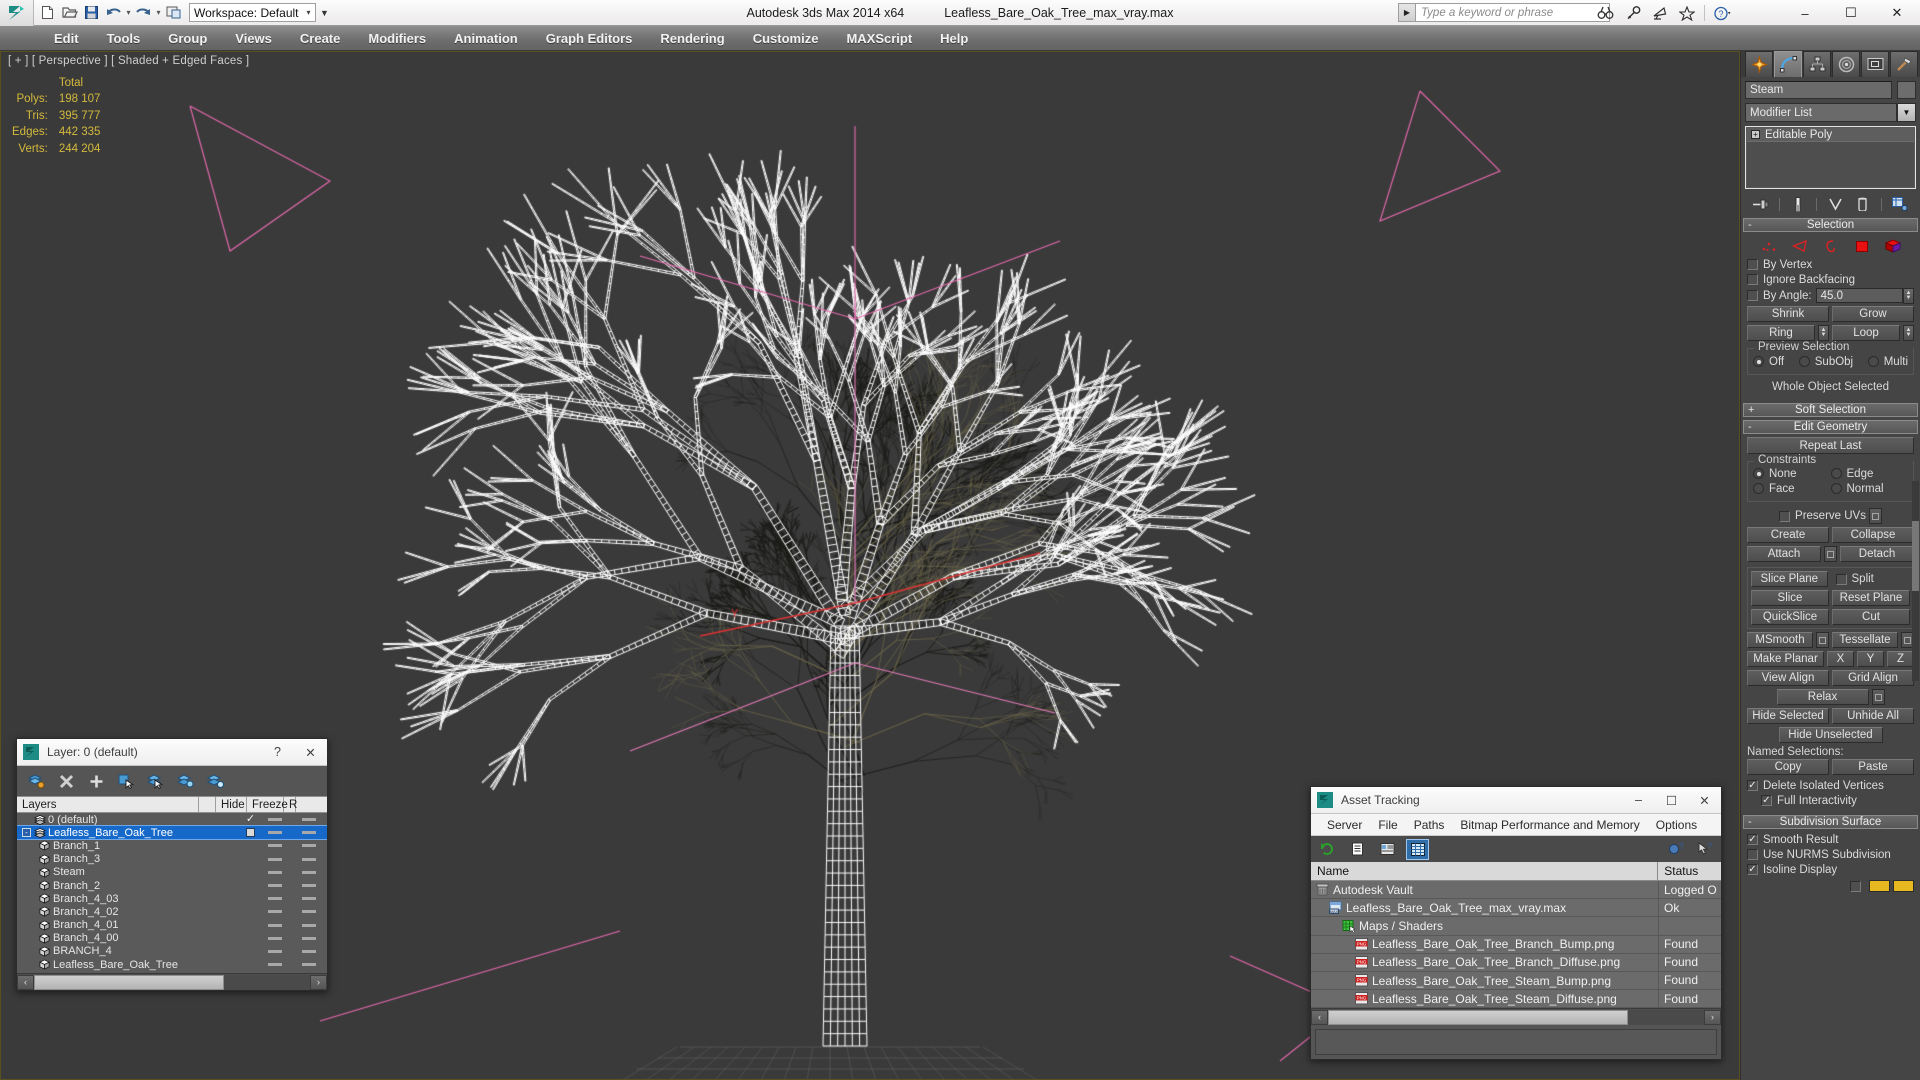 The width and height of the screenshot is (1920, 1080). What do you see at coordinates (1878, 697) in the screenshot?
I see `relax-settings-button` at bounding box center [1878, 697].